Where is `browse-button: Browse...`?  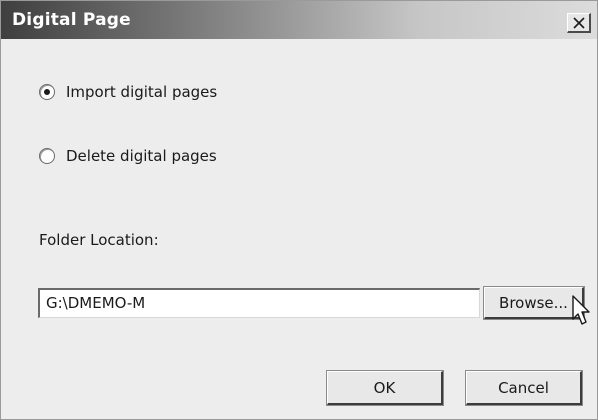
browse-button: Browse... is located at coordinates (534, 303).